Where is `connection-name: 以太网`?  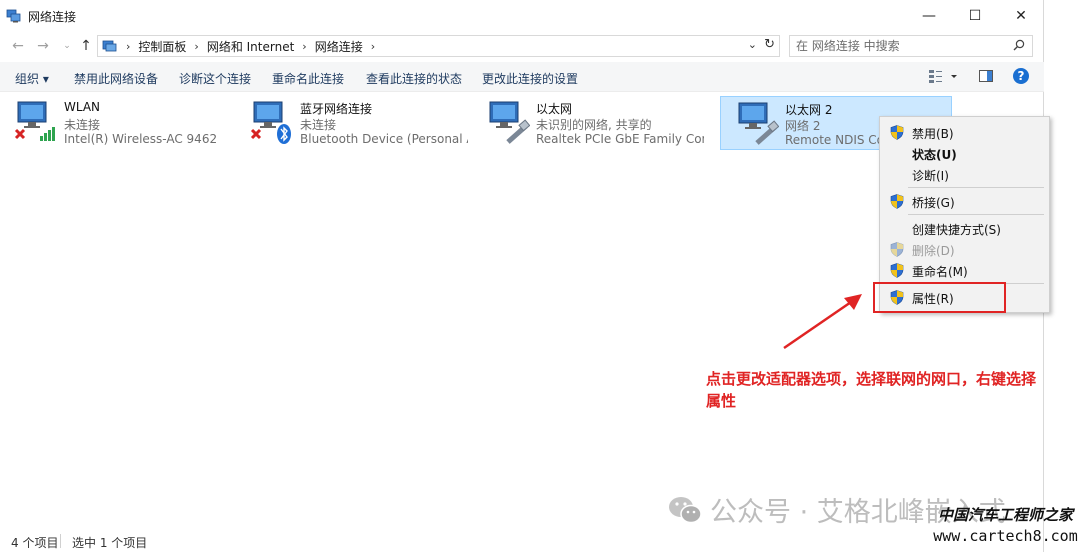 connection-name: 以太网 is located at coordinates (554, 109).